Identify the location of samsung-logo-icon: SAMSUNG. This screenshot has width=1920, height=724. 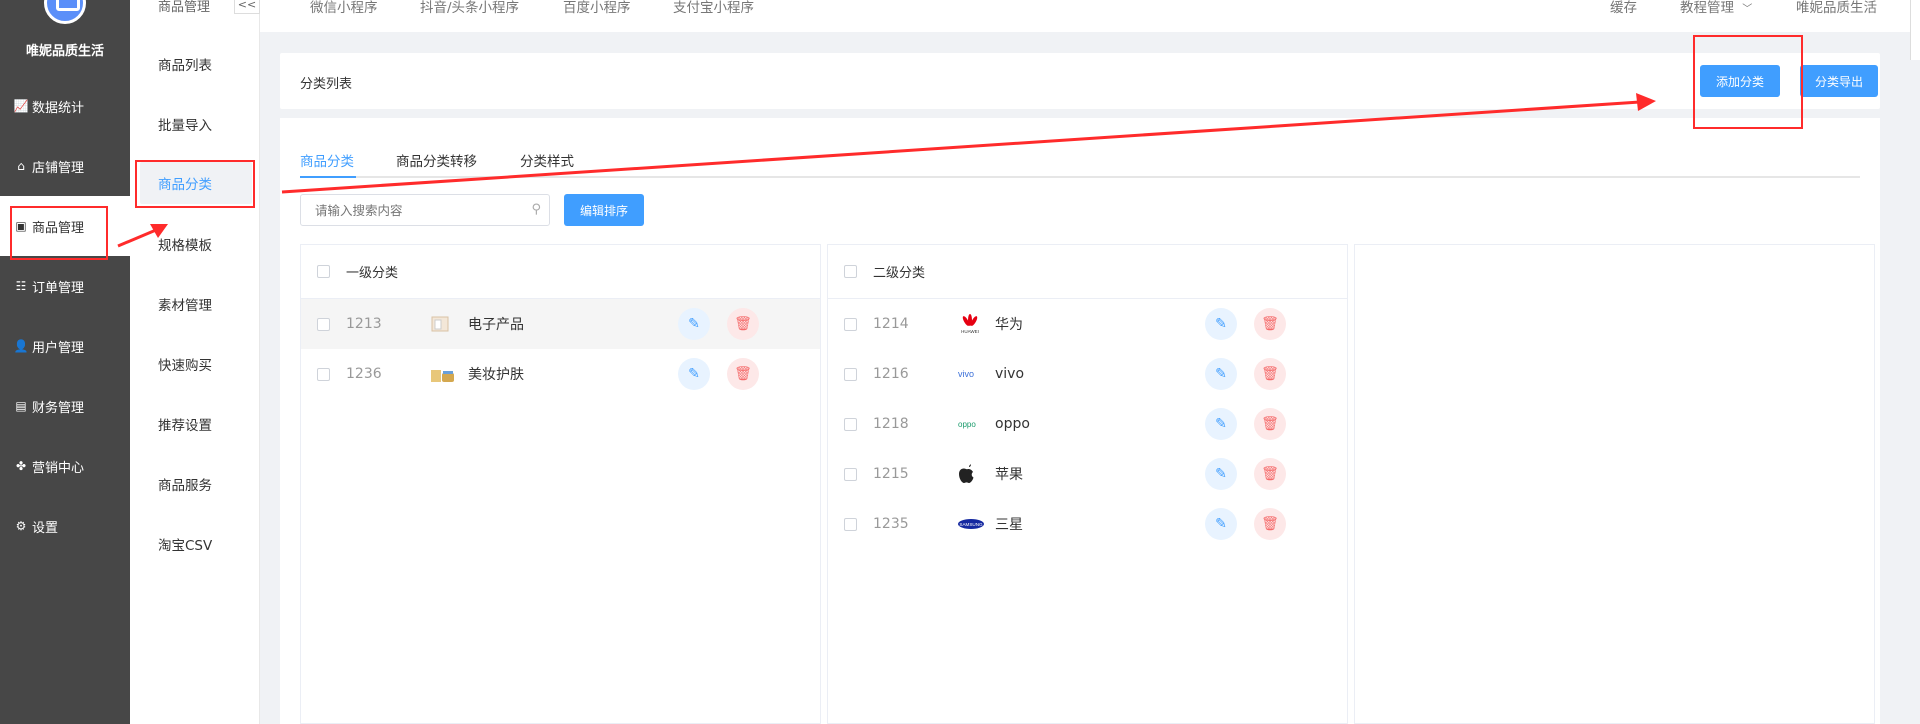
(976, 524).